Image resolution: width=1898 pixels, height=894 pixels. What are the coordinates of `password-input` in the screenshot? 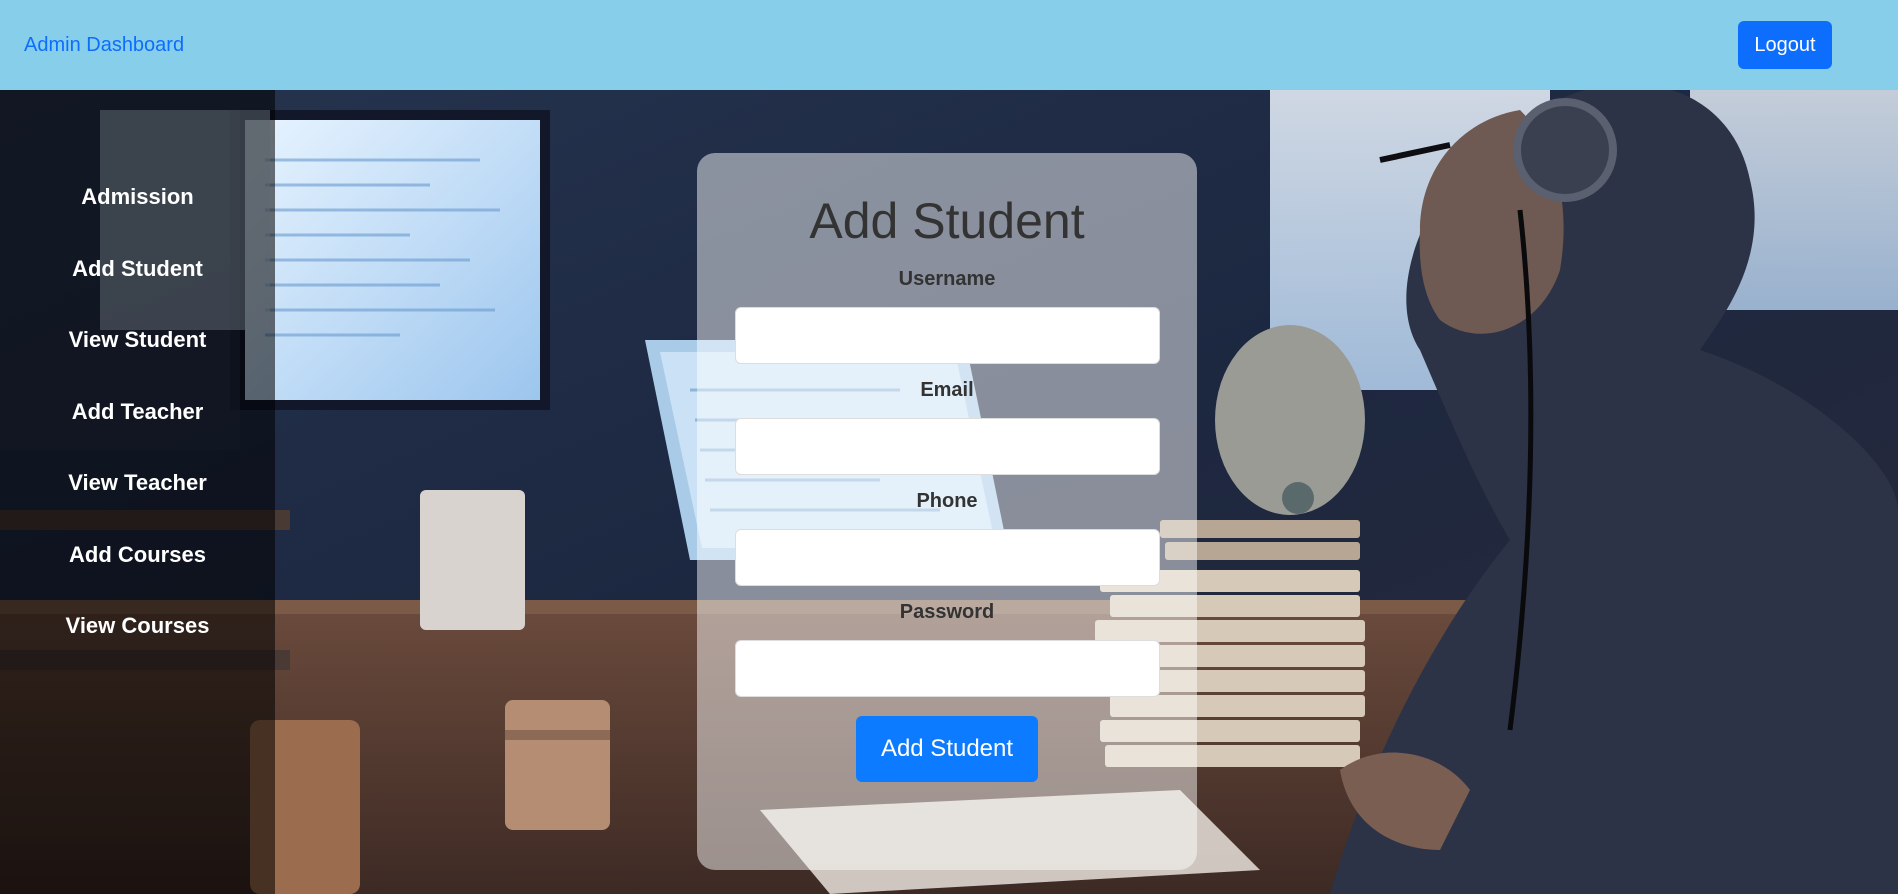 It's located at (947, 668).